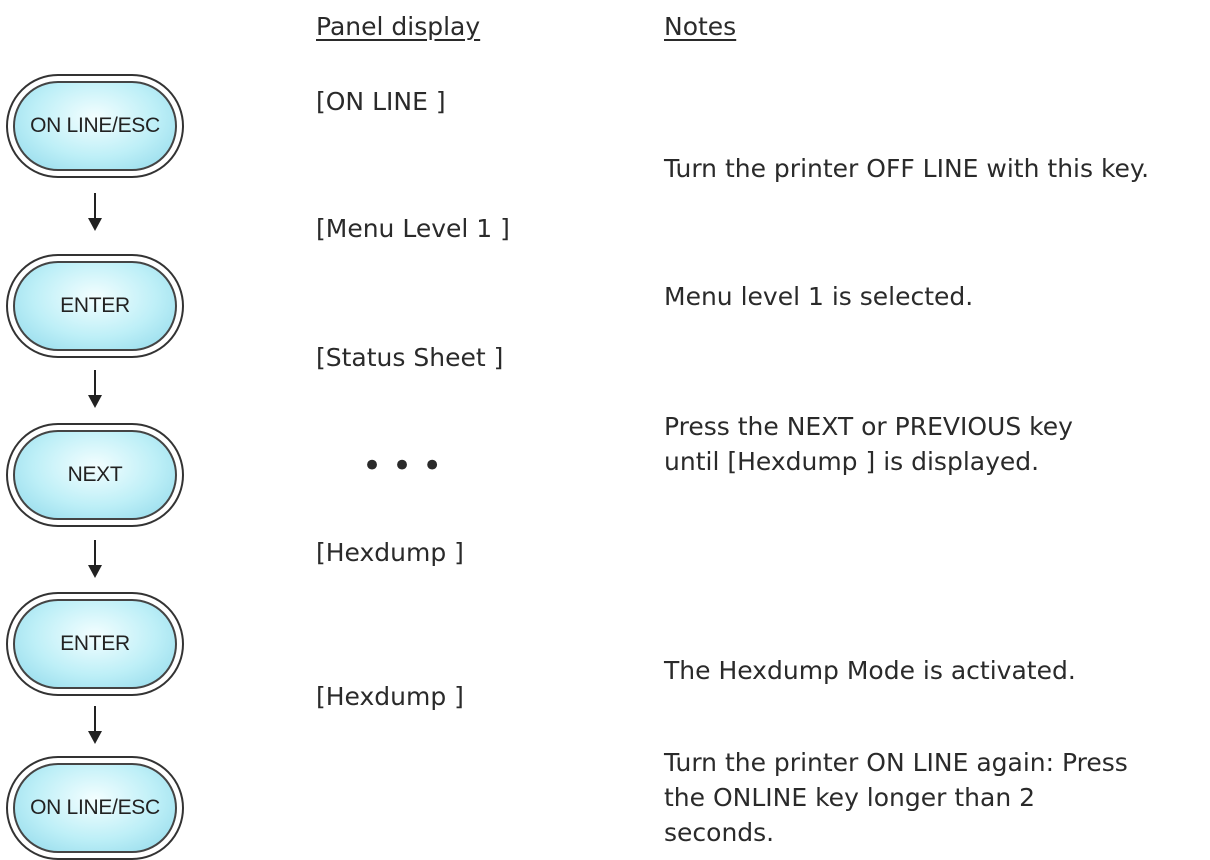  Describe the element at coordinates (907, 168) in the screenshot. I see `note-offline: Turn the printer OFF LINE with this key.` at that location.